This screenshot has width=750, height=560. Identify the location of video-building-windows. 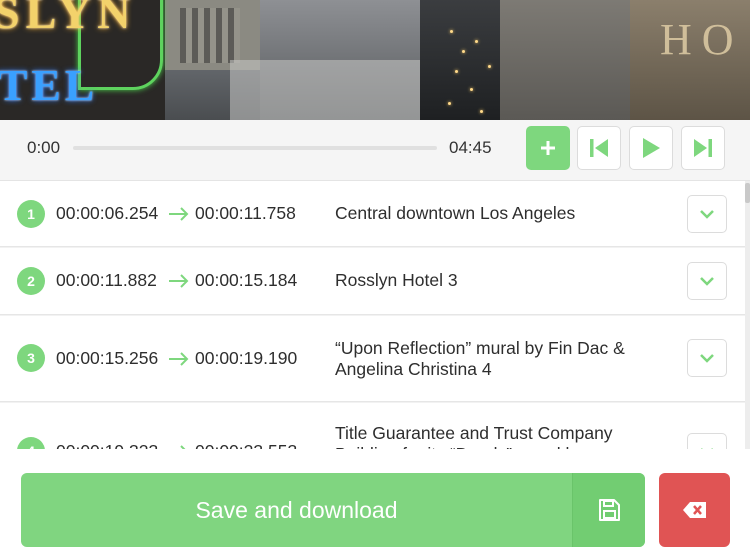
(210, 35).